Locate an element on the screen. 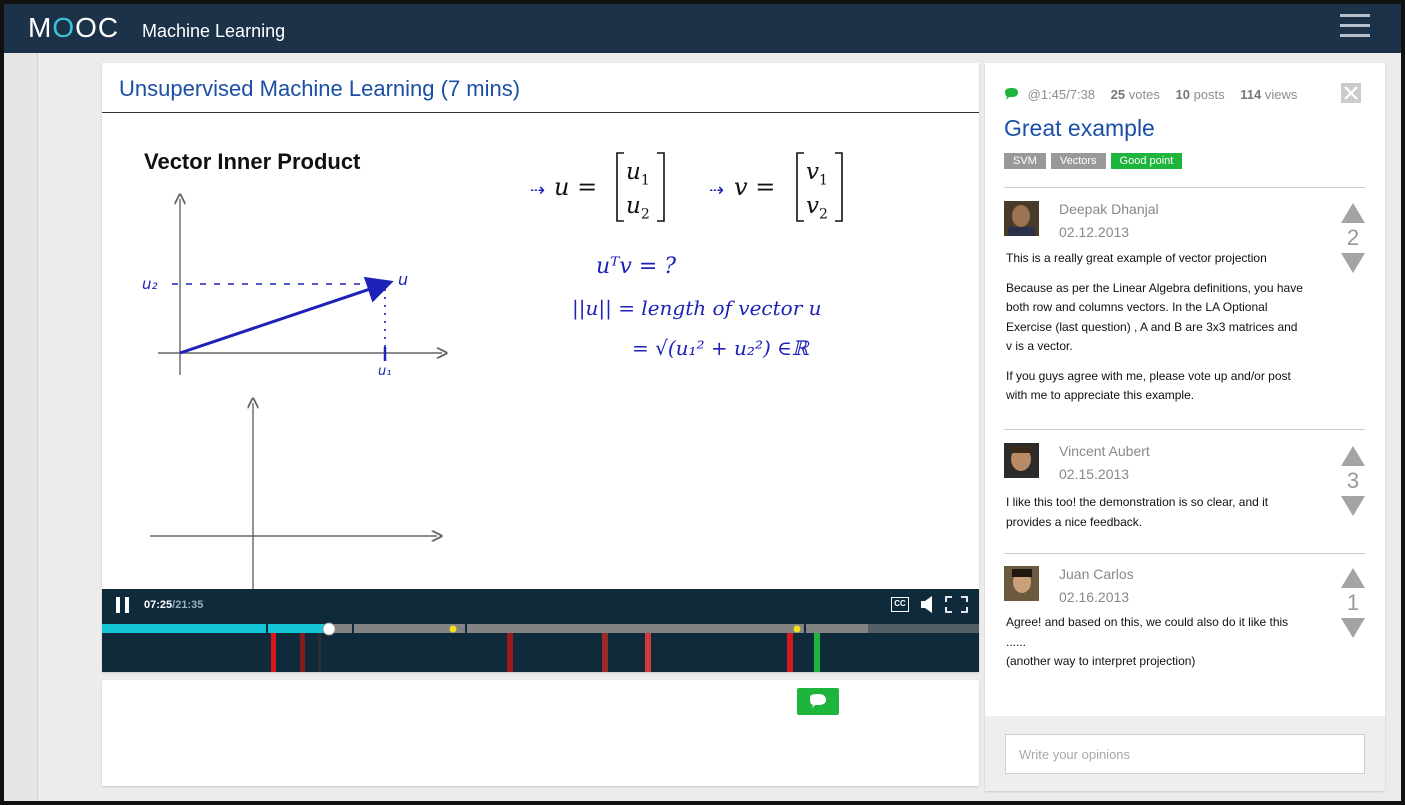 The height and width of the screenshot is (805, 1405). posts-count: 10 is located at coordinates (1182, 94).